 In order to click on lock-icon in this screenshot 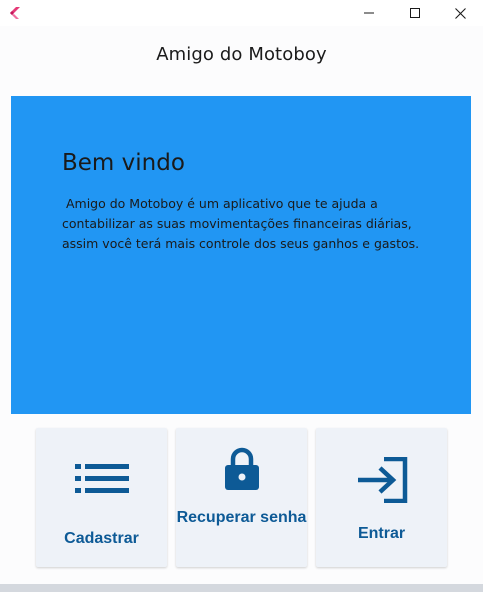, I will do `click(241, 468)`.